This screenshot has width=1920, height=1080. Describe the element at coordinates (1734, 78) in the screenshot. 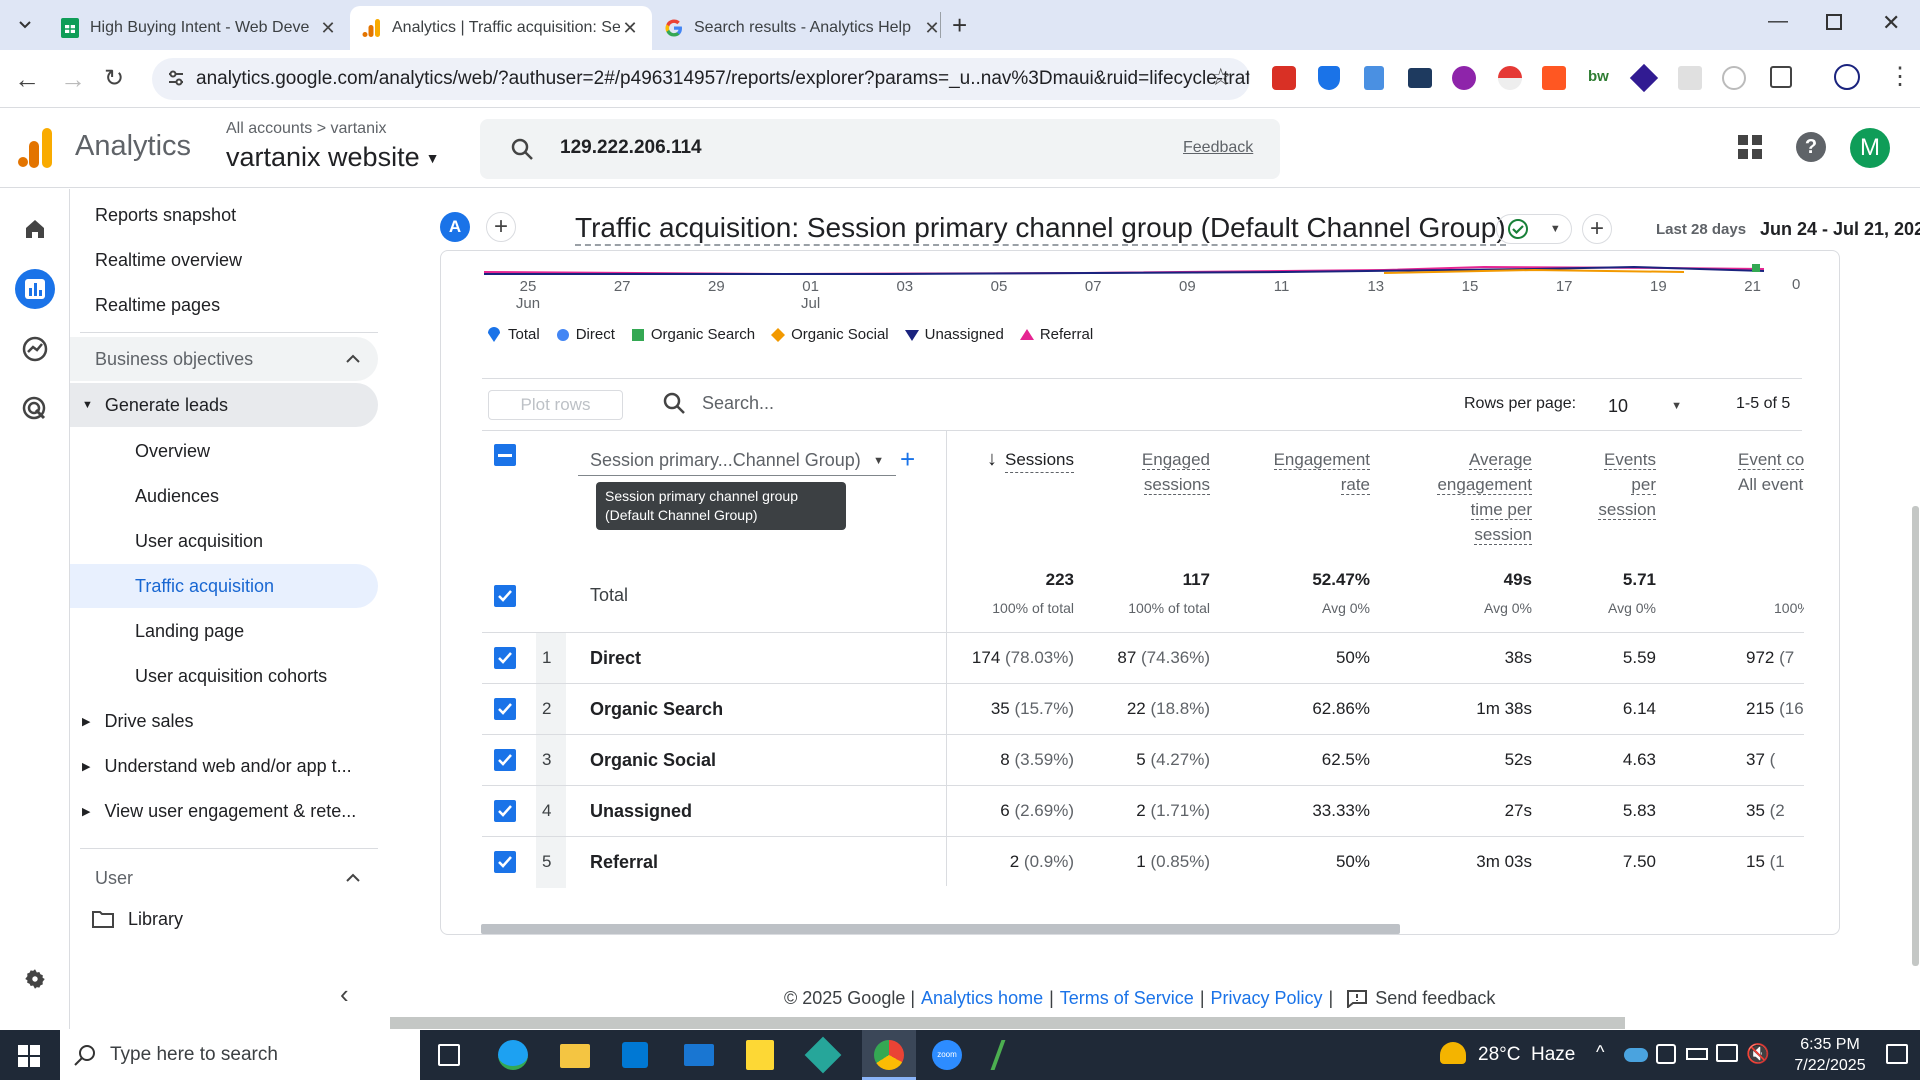

I see `compass-extension-icon` at that location.